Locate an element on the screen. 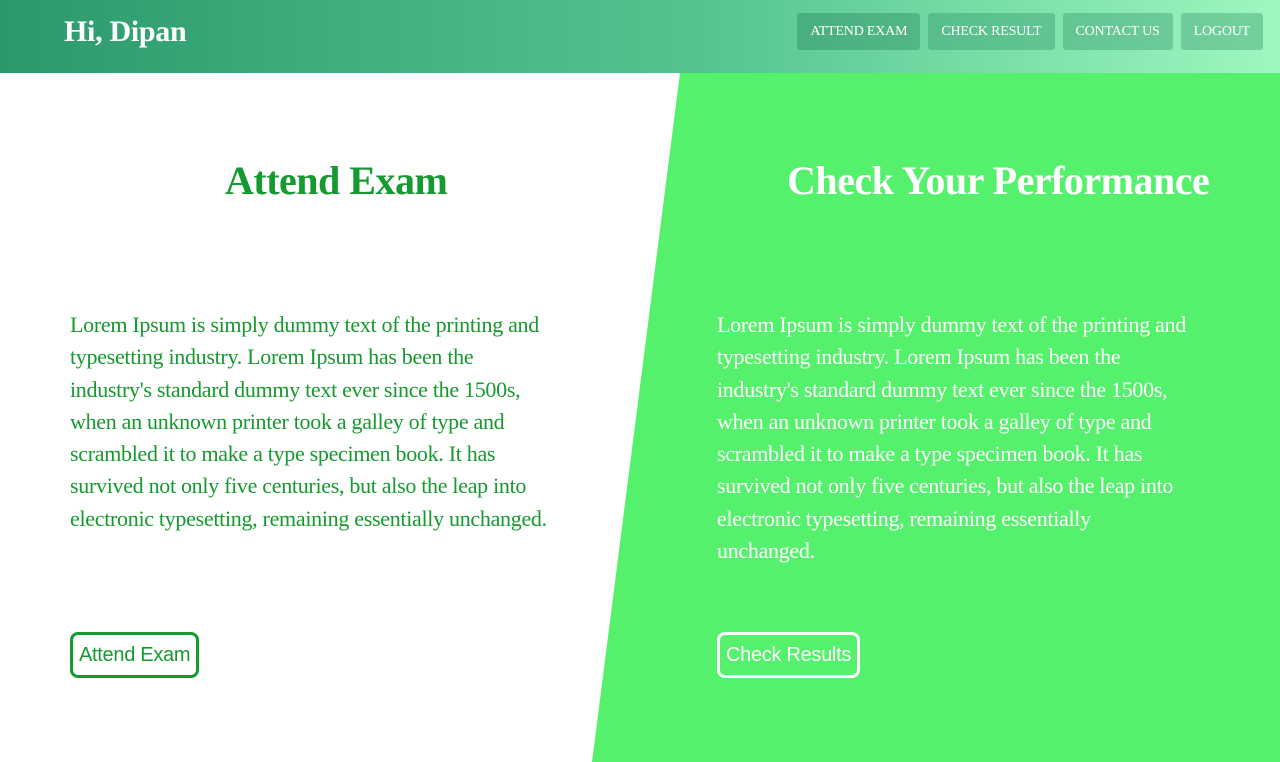 This screenshot has height=762, width=1280. nav-logout-button: LOGOUT is located at coordinates (1221, 31).